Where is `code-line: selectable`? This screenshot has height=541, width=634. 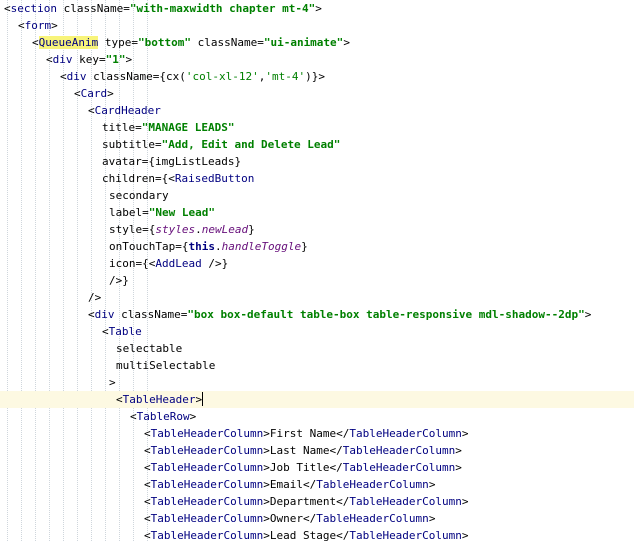
code-line: selectable is located at coordinates (317, 348).